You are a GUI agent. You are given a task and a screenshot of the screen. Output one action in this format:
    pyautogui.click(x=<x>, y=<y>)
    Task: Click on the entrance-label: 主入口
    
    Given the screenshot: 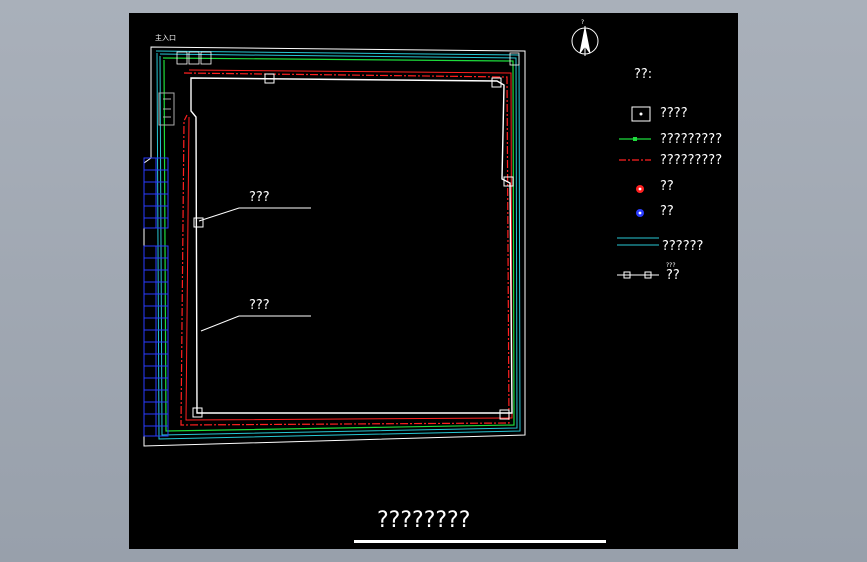 What is the action you would take?
    pyautogui.click(x=165, y=37)
    